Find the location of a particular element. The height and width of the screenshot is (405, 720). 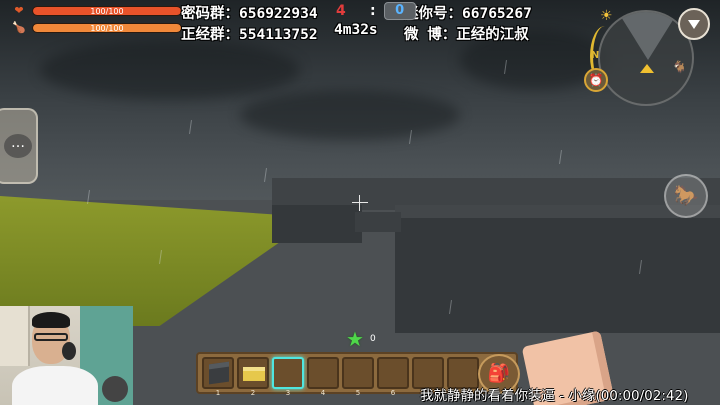

match-timer: 4m32s is located at coordinates (356, 30).